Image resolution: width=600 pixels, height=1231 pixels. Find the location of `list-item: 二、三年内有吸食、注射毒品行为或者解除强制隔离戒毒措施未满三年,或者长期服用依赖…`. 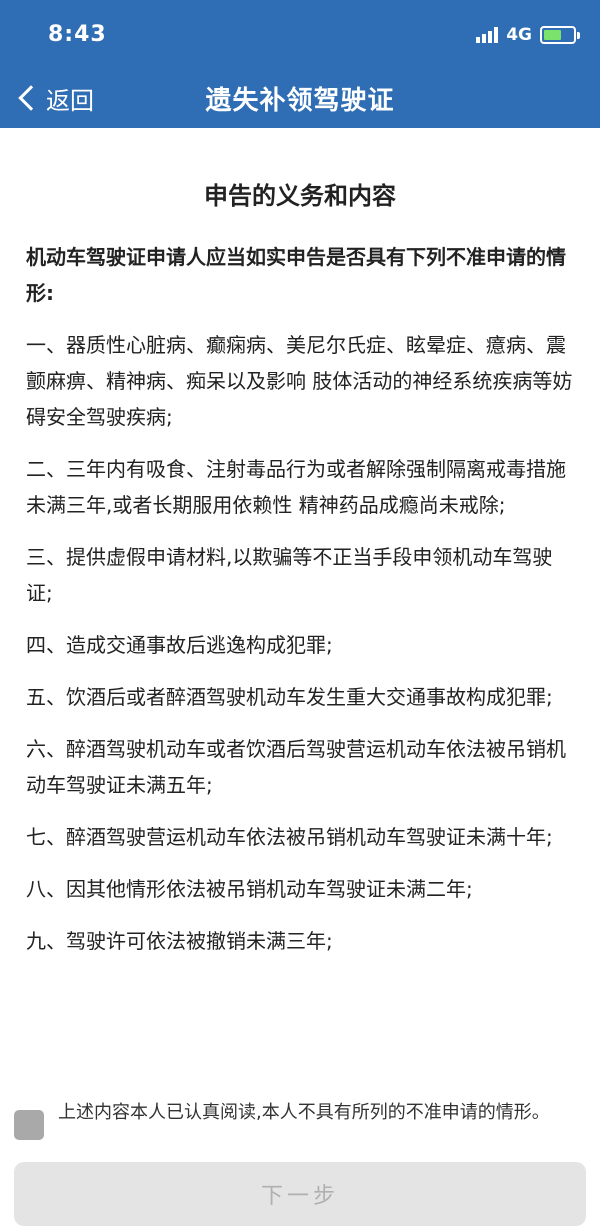

list-item: 二、三年内有吸食、注射毒品行为或者解除强制隔离戒毒措施未满三年,或者长期服用依赖… is located at coordinates (296, 487).